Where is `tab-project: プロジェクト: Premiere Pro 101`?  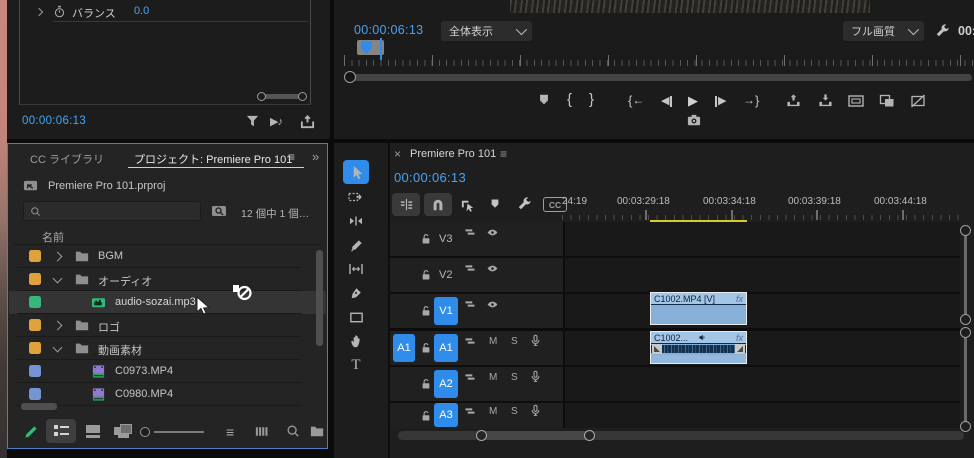
tab-project: プロジェクト: Premiere Pro 101 is located at coordinates (213, 159).